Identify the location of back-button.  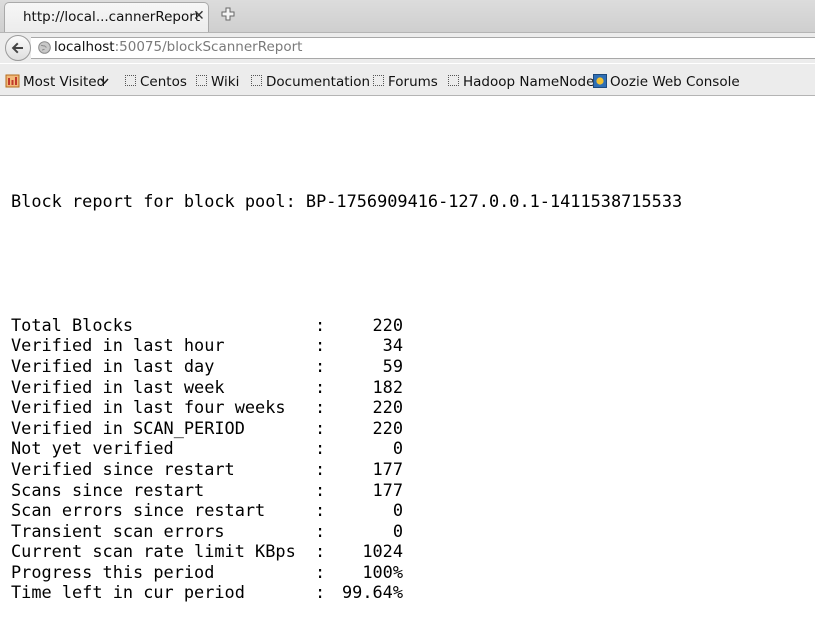
(18, 48).